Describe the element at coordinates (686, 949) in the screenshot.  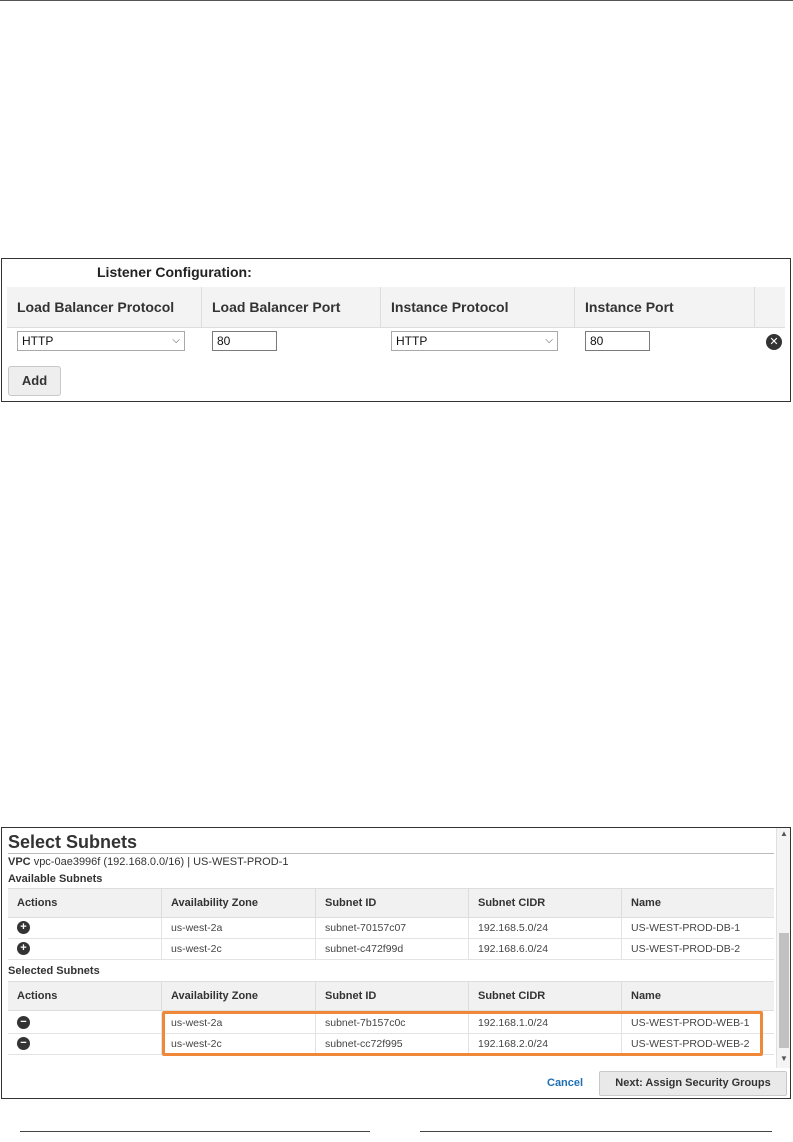
I see `name-cell: US-WEST-PROD-DB-2` at that location.